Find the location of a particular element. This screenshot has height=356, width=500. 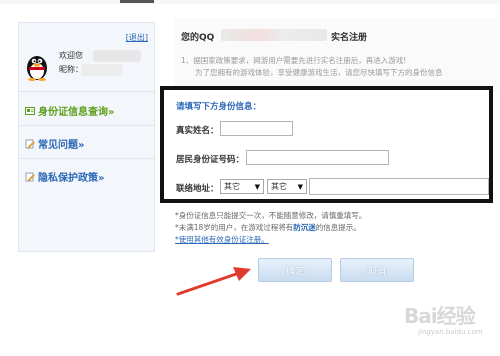

red-arrow-annotation is located at coordinates (213, 281).